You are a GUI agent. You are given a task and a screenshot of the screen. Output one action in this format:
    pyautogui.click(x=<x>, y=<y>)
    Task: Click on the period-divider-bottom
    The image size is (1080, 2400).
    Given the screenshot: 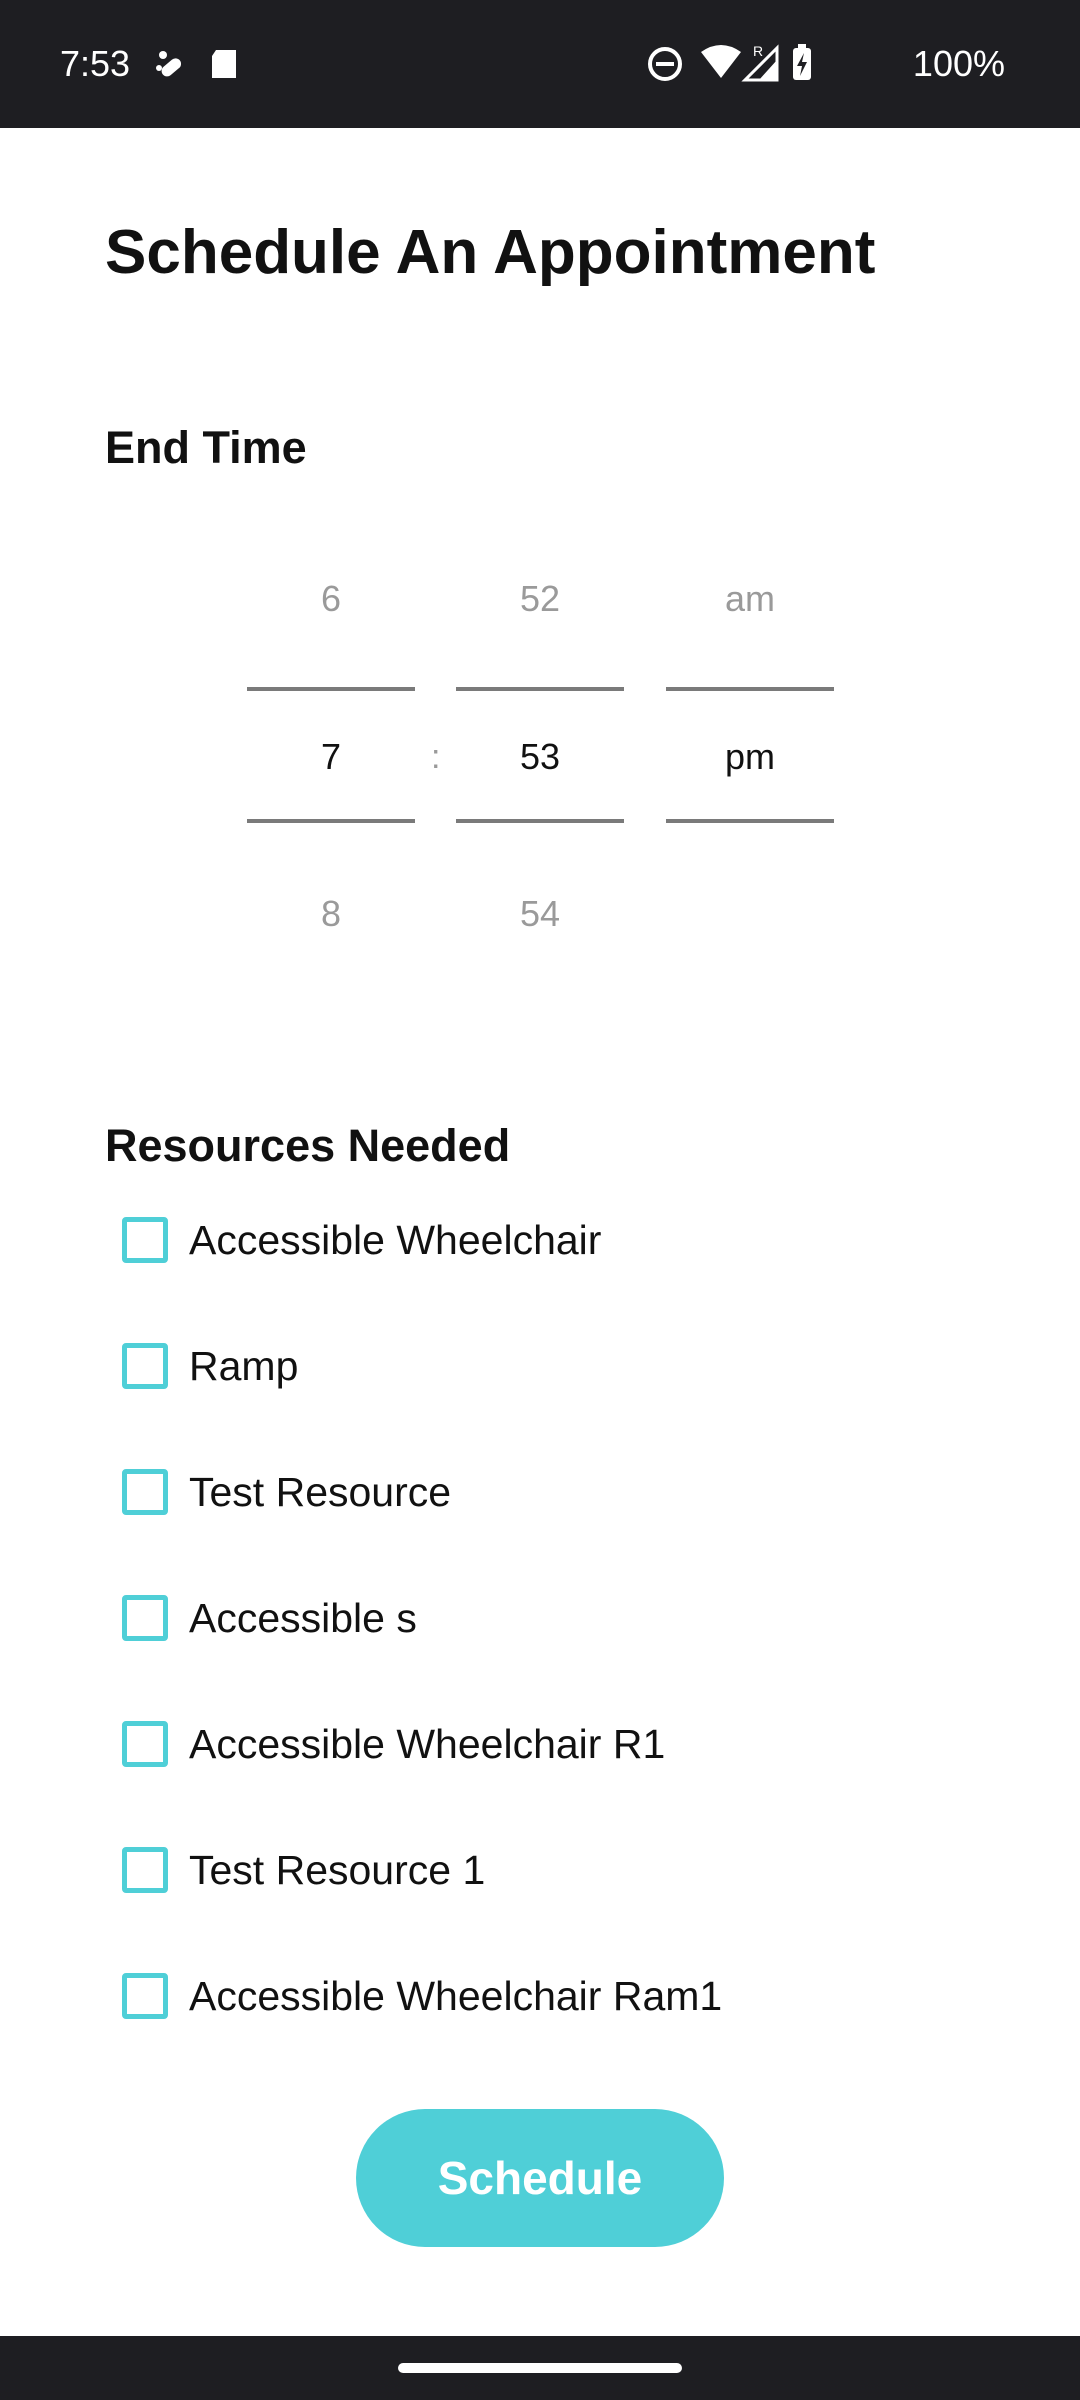 What is the action you would take?
    pyautogui.click(x=750, y=821)
    